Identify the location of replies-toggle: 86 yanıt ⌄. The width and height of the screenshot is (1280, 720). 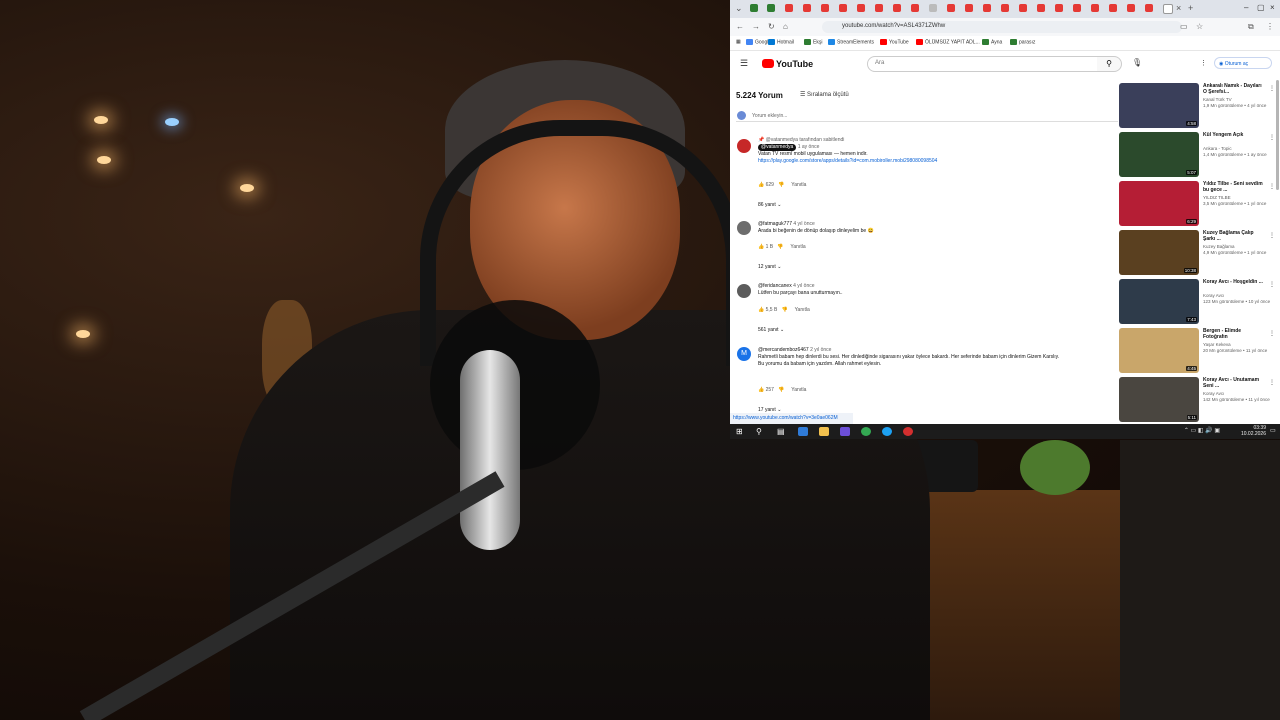
(769, 205).